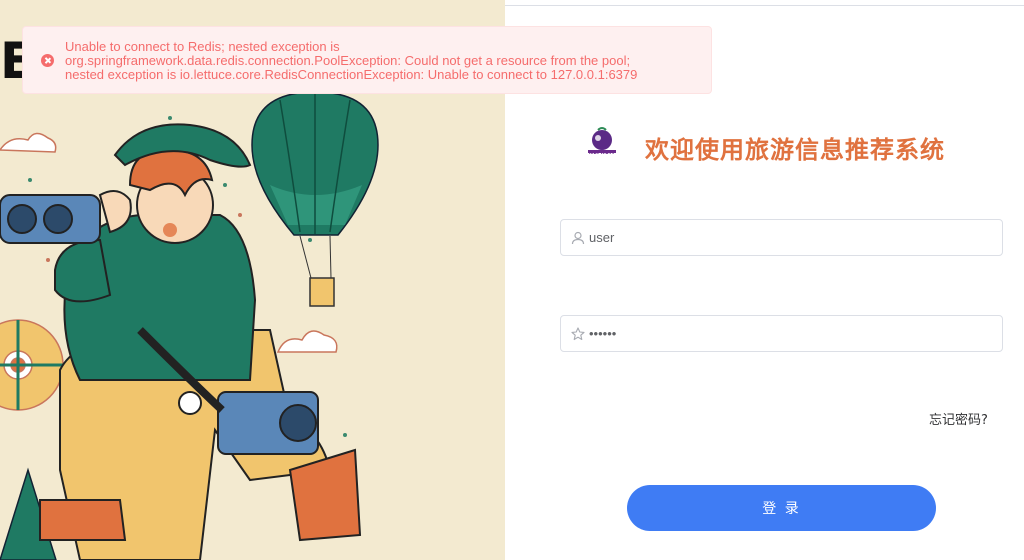 The image size is (1024, 560). I want to click on password-input, so click(791, 333).